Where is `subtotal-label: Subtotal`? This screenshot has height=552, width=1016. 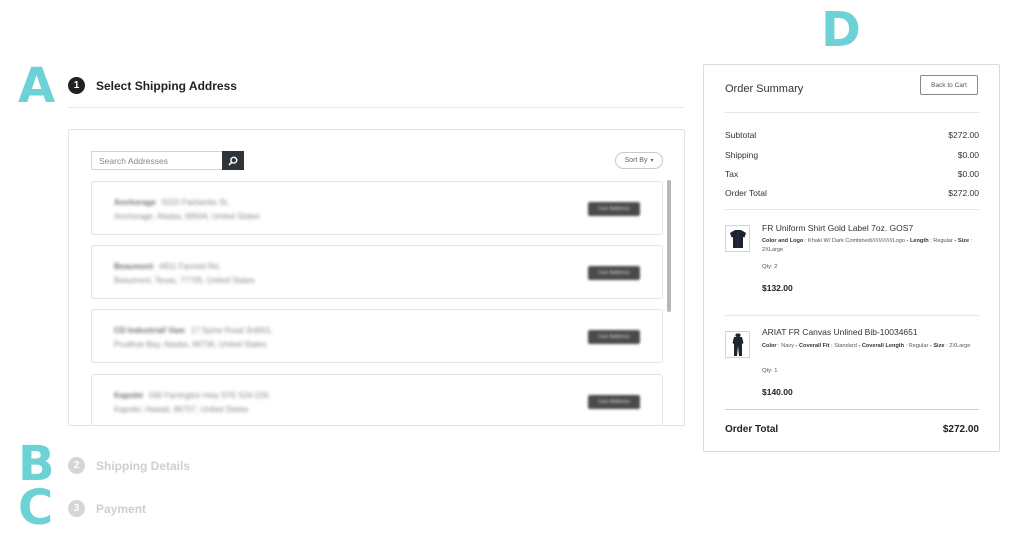
subtotal-label: Subtotal is located at coordinates (741, 135).